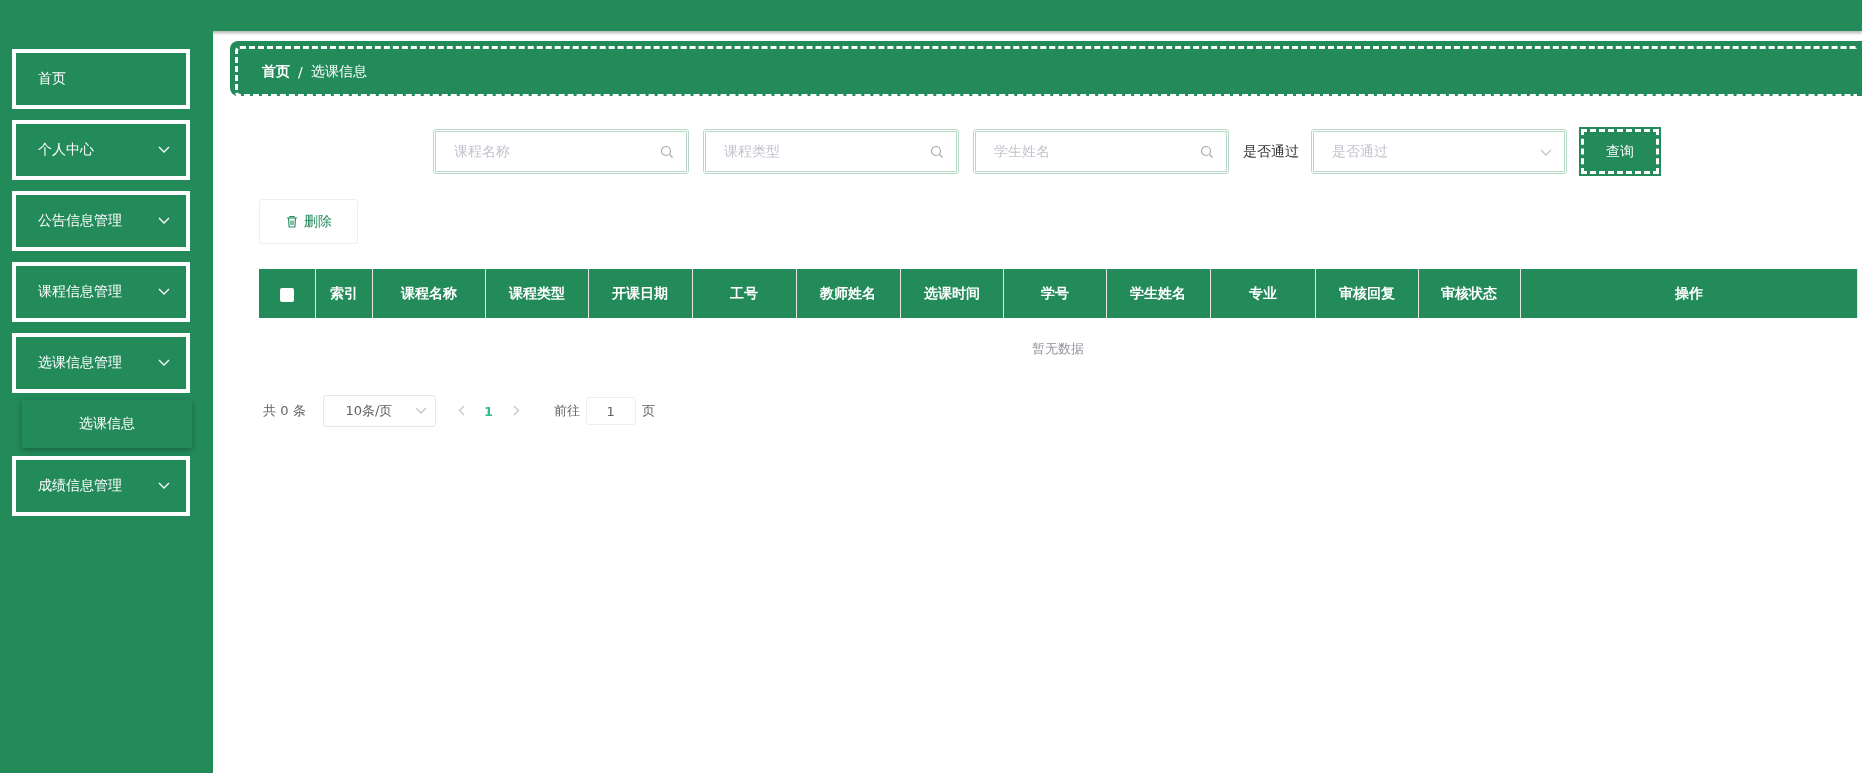 The image size is (1862, 773). I want to click on chevron-right-icon, so click(516, 410).